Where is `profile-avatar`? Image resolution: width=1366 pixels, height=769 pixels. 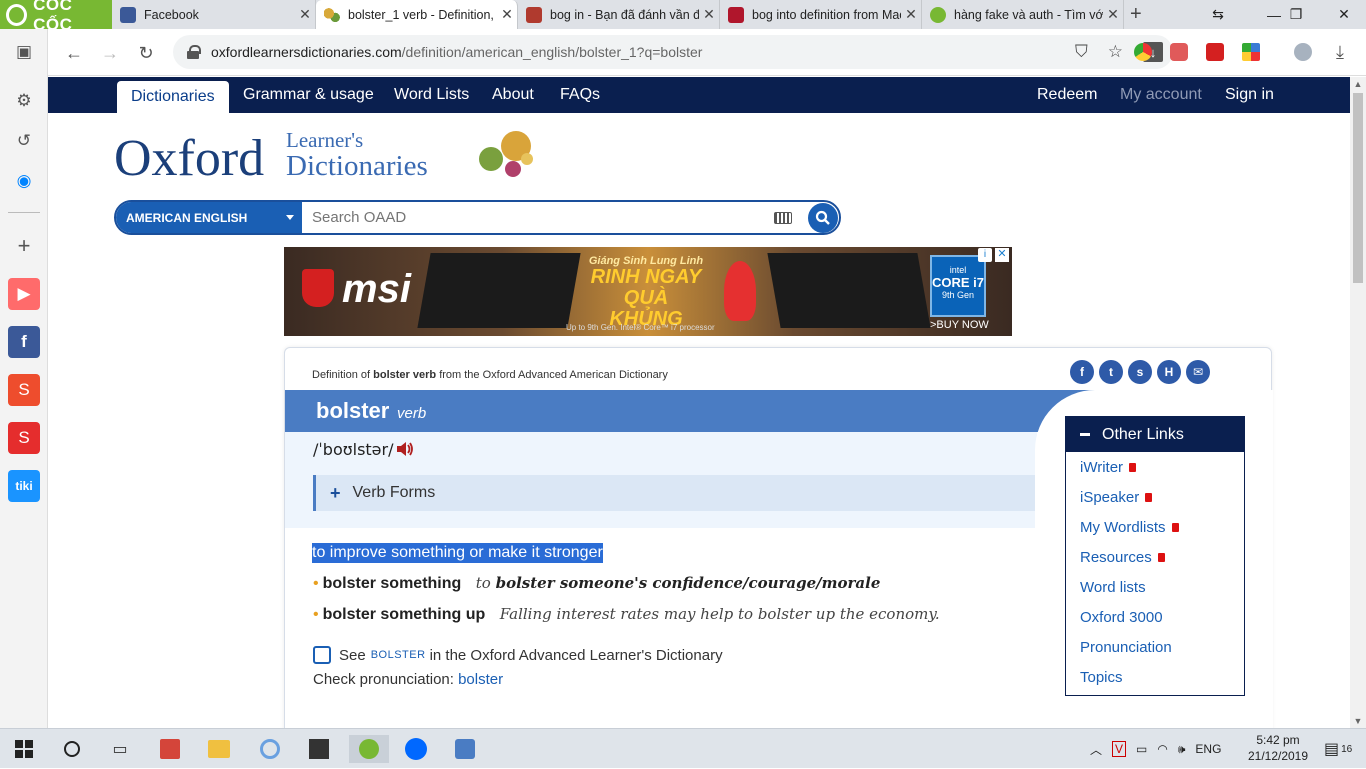
profile-avatar is located at coordinates (1303, 52).